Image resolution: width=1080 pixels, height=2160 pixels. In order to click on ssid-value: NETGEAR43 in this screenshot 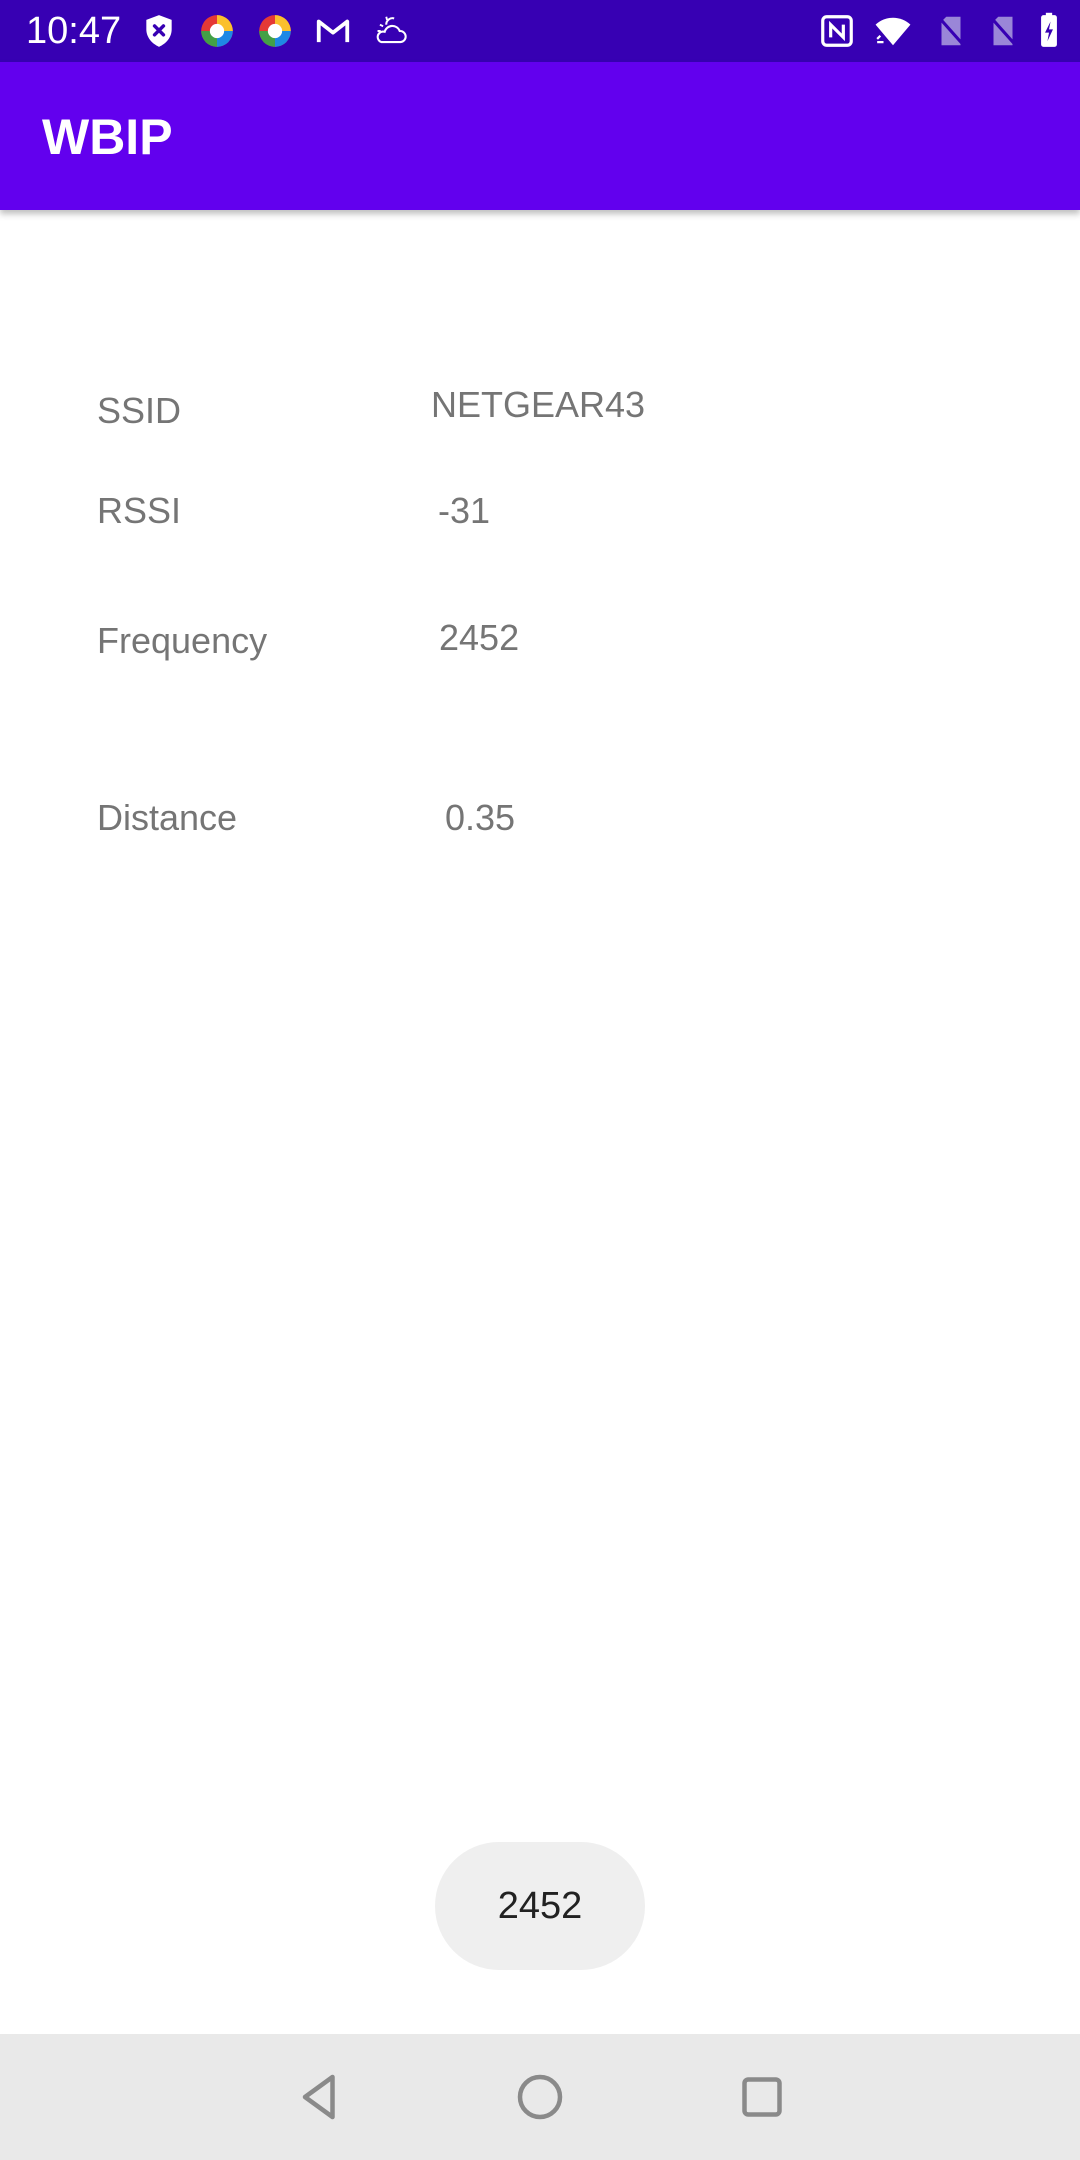, I will do `click(538, 404)`.